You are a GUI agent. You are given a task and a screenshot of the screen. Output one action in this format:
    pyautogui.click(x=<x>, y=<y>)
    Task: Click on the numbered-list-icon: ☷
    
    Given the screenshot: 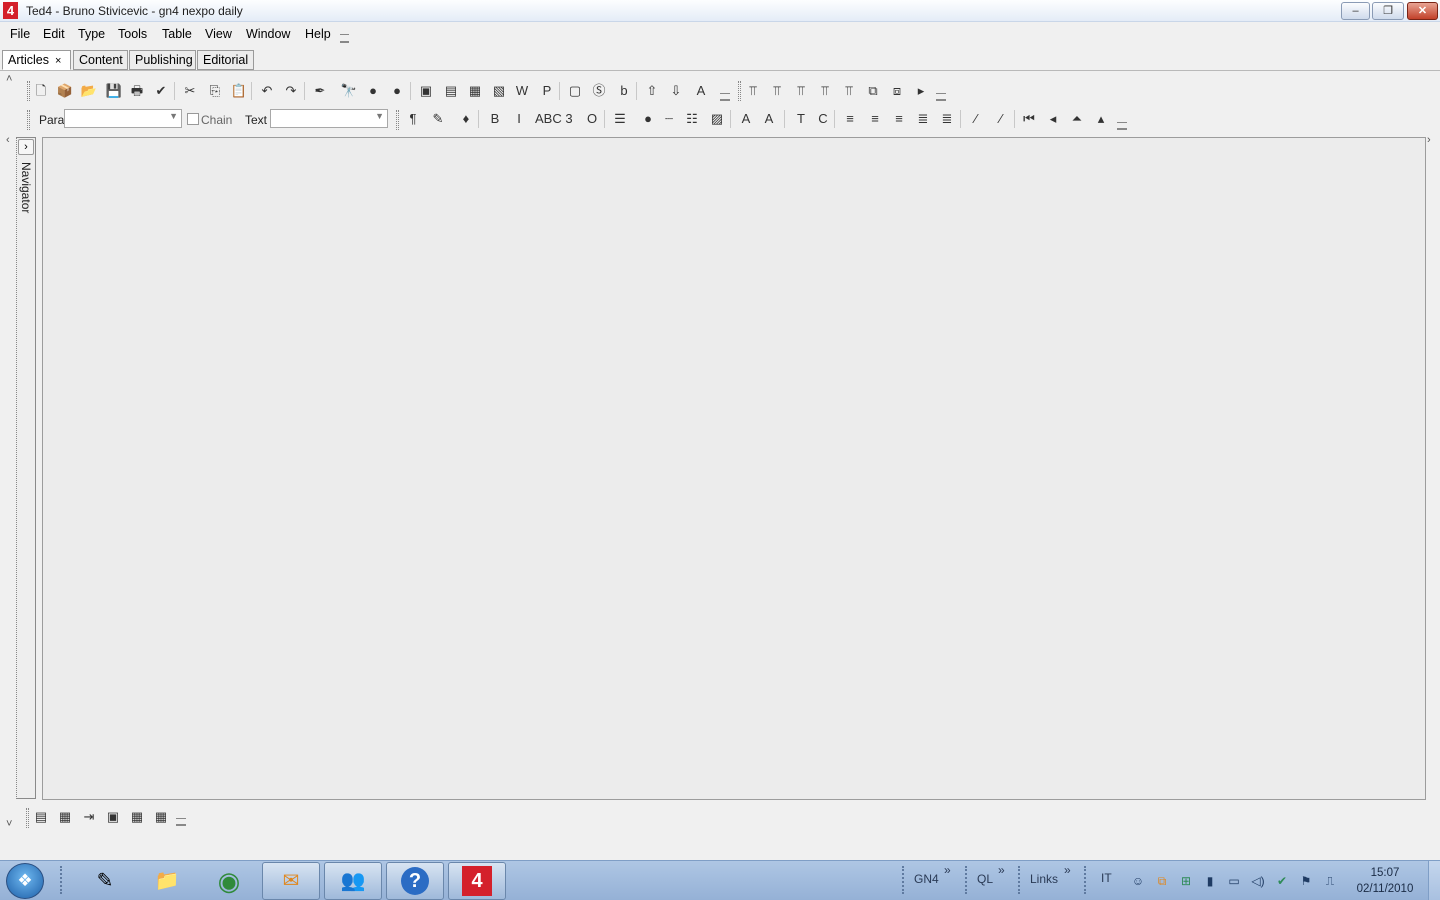 What is the action you would take?
    pyautogui.click(x=692, y=119)
    